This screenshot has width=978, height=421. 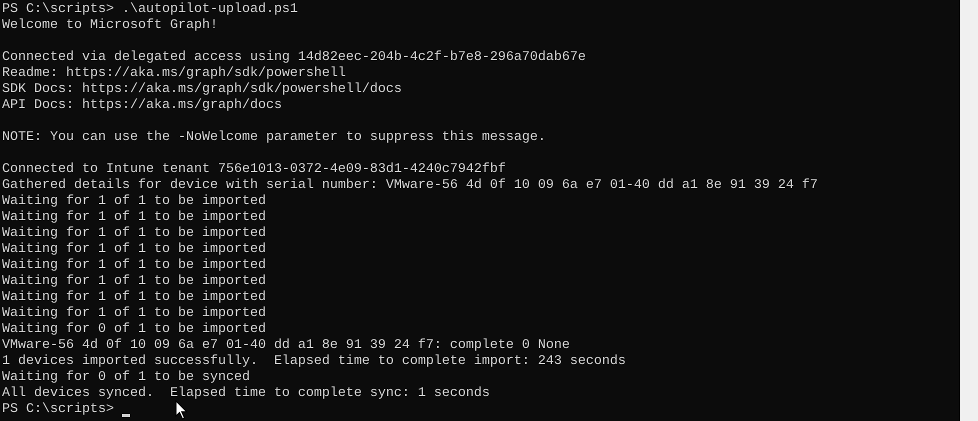 What do you see at coordinates (126, 378) in the screenshot?
I see `console-line: Waiting for 0 of 1 to be synced` at bounding box center [126, 378].